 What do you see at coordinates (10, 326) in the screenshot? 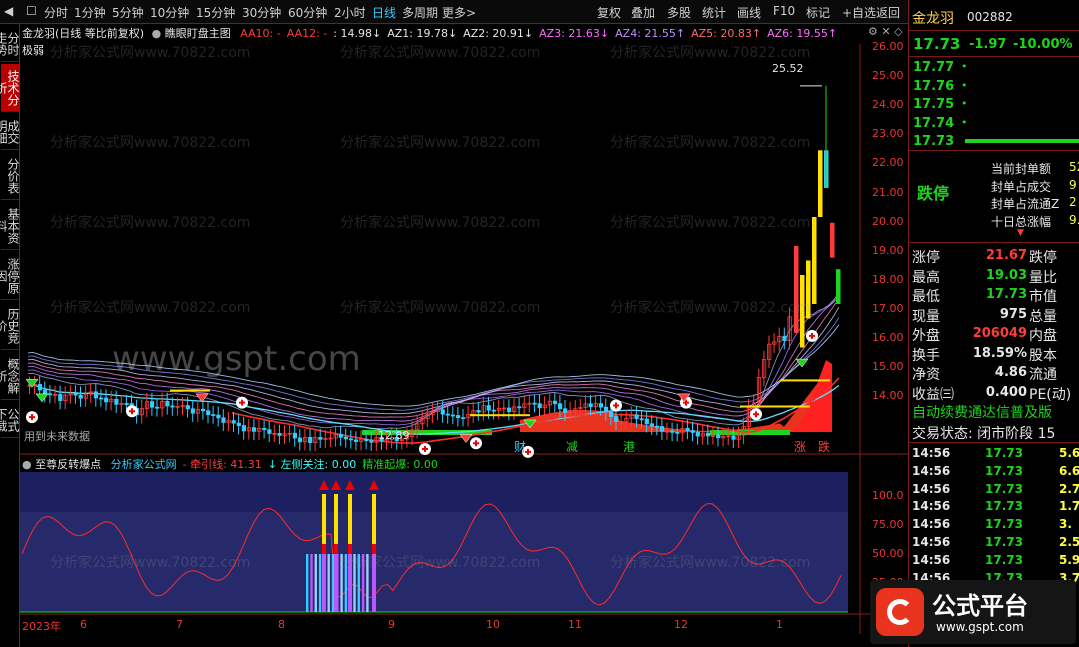
I see `left-tab-6: 历史竞价` at bounding box center [10, 326].